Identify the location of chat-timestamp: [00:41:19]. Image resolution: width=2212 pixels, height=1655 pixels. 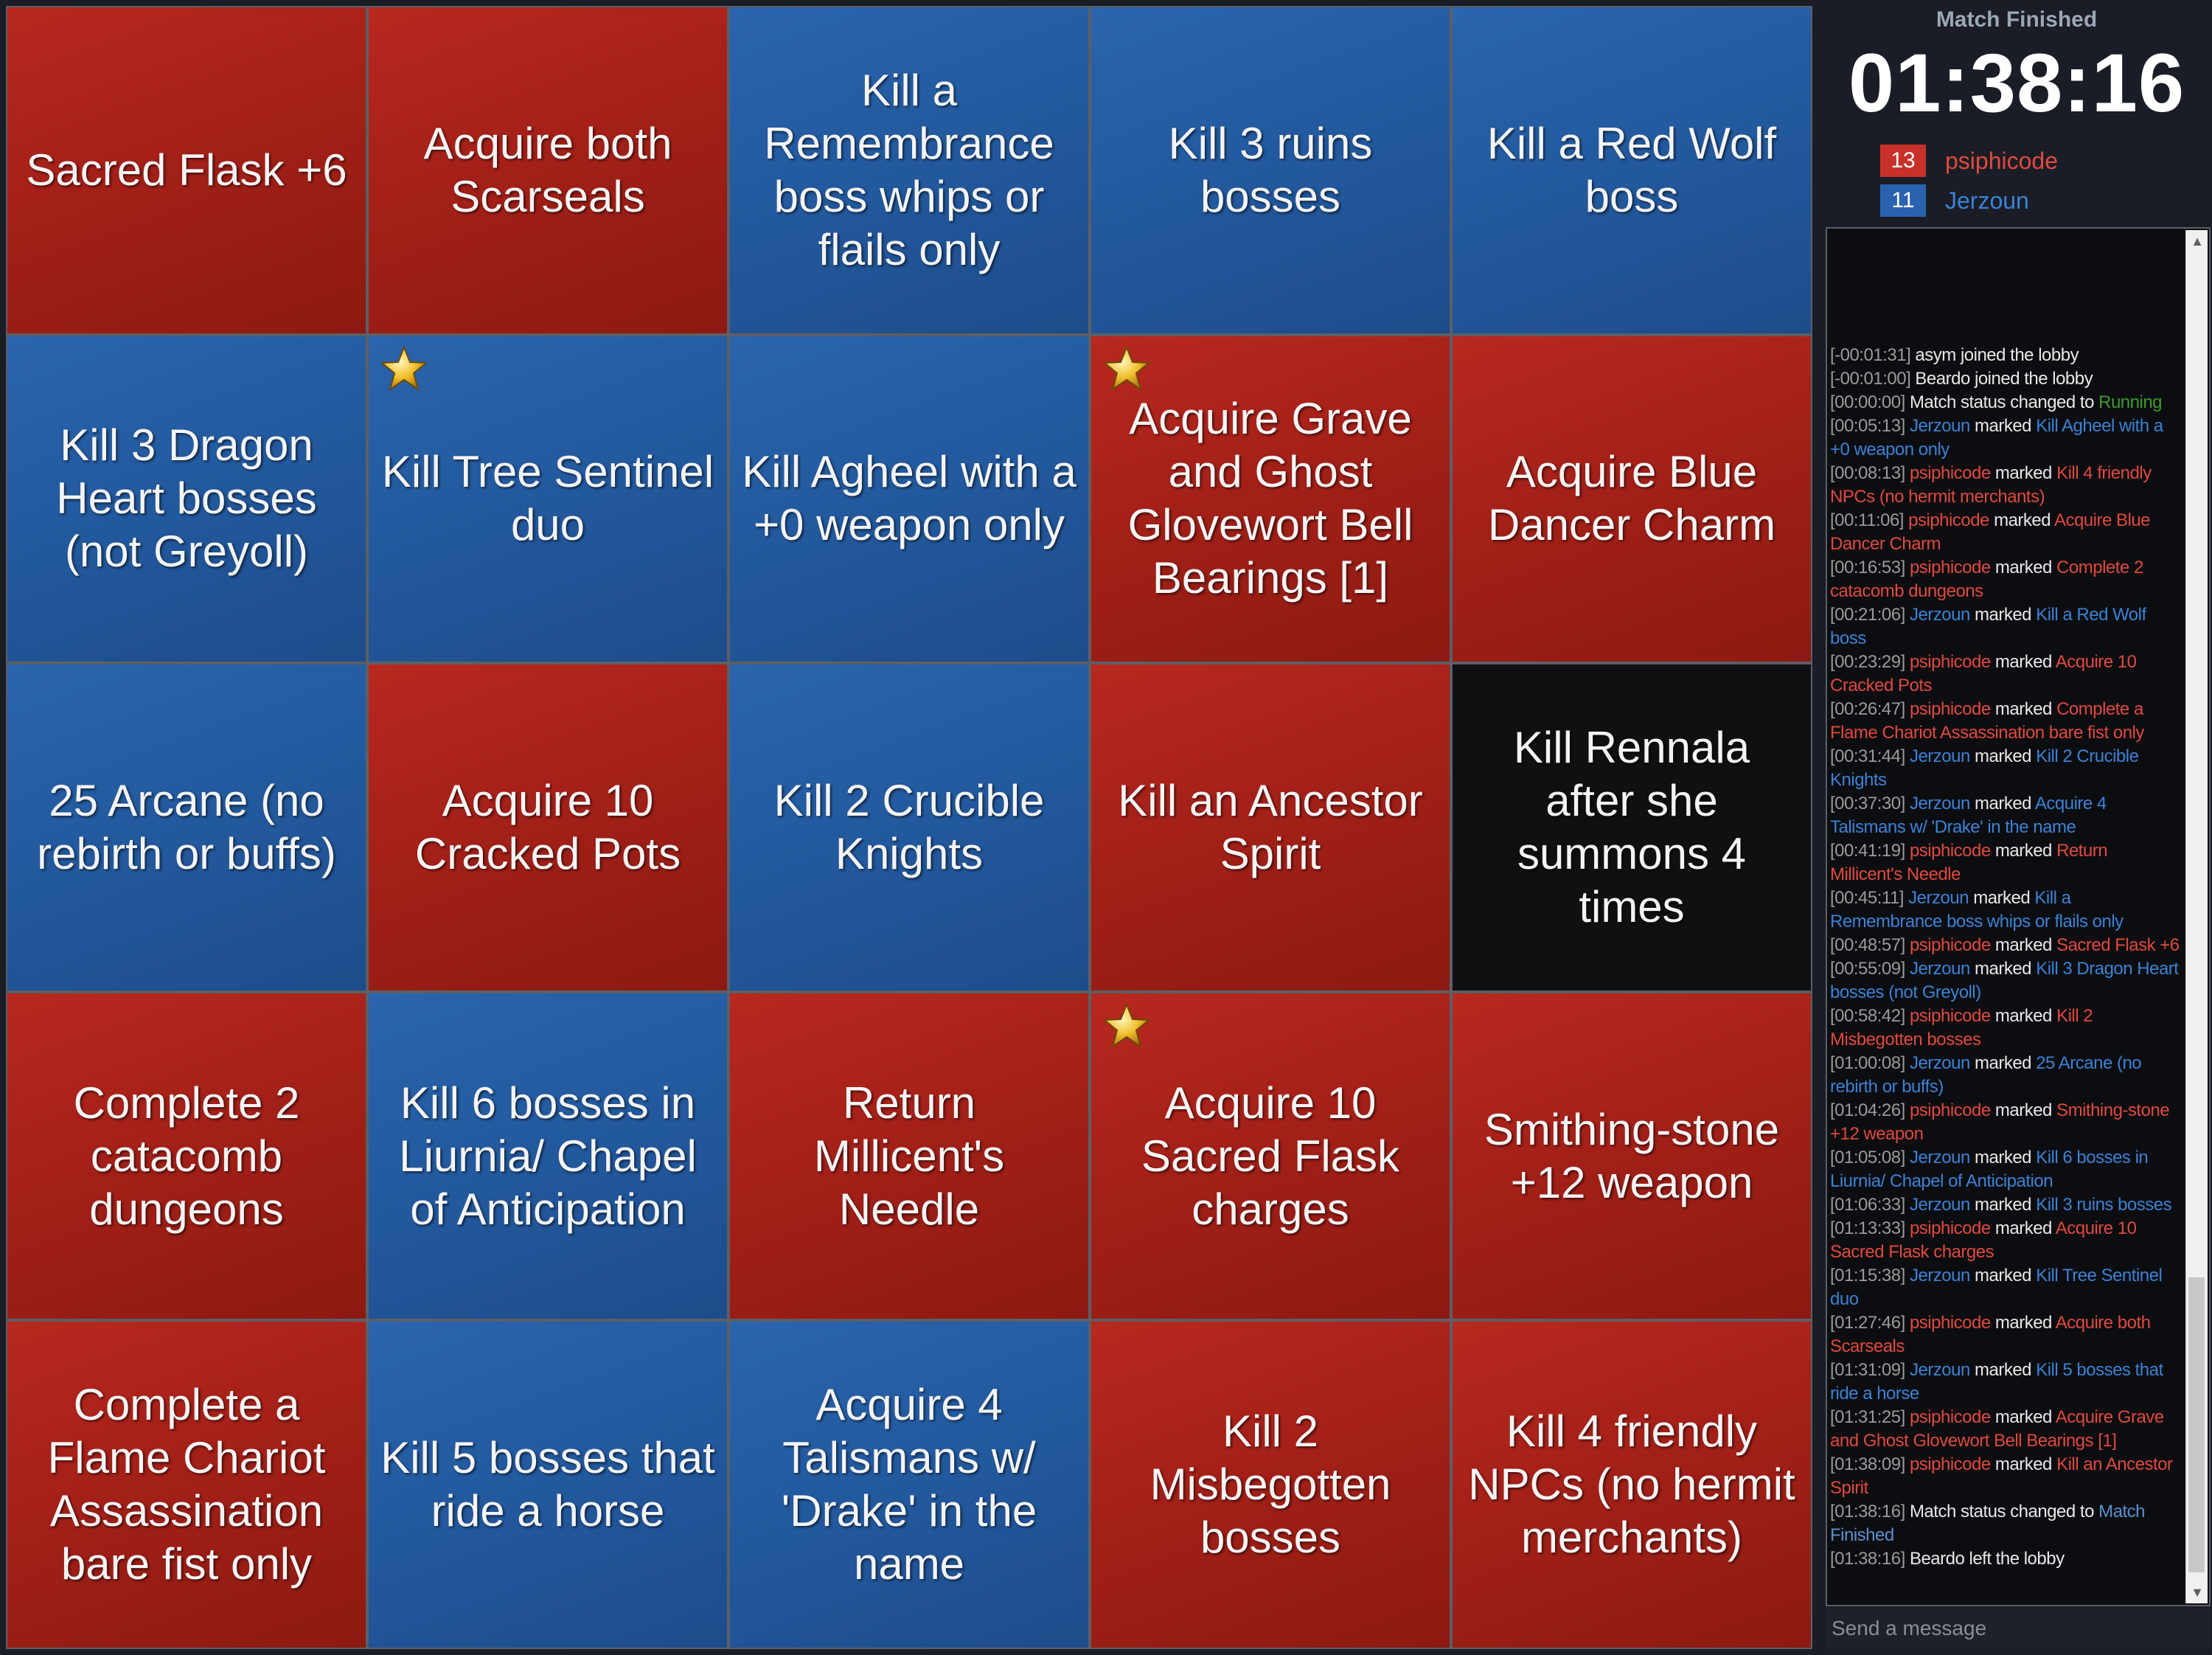
(1867, 851).